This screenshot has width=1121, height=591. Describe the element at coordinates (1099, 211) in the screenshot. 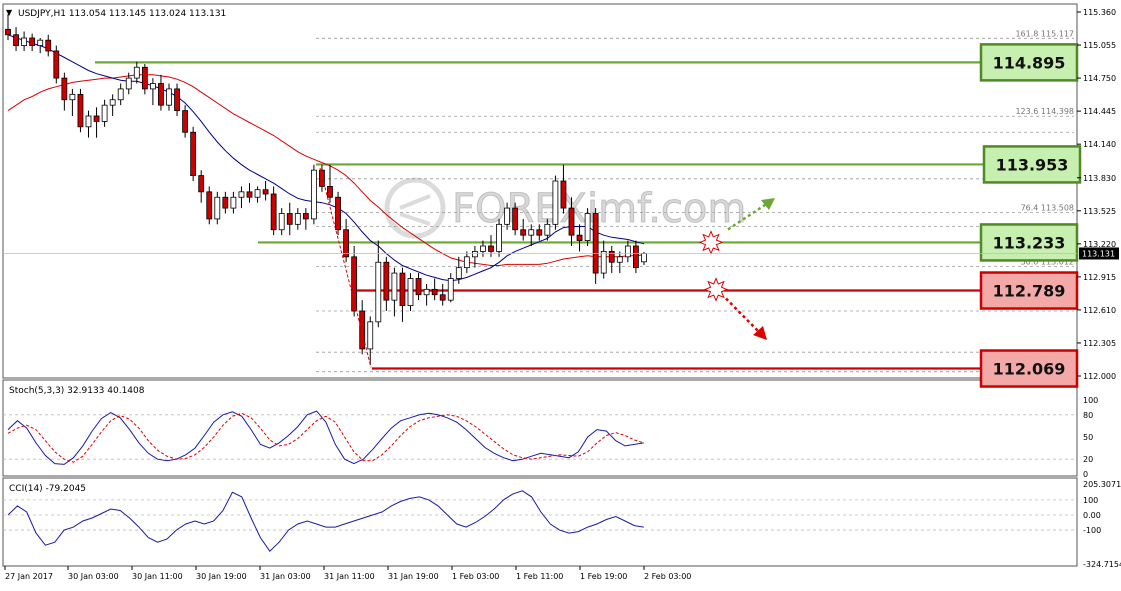

I see `price-tick-label: 113.525` at that location.